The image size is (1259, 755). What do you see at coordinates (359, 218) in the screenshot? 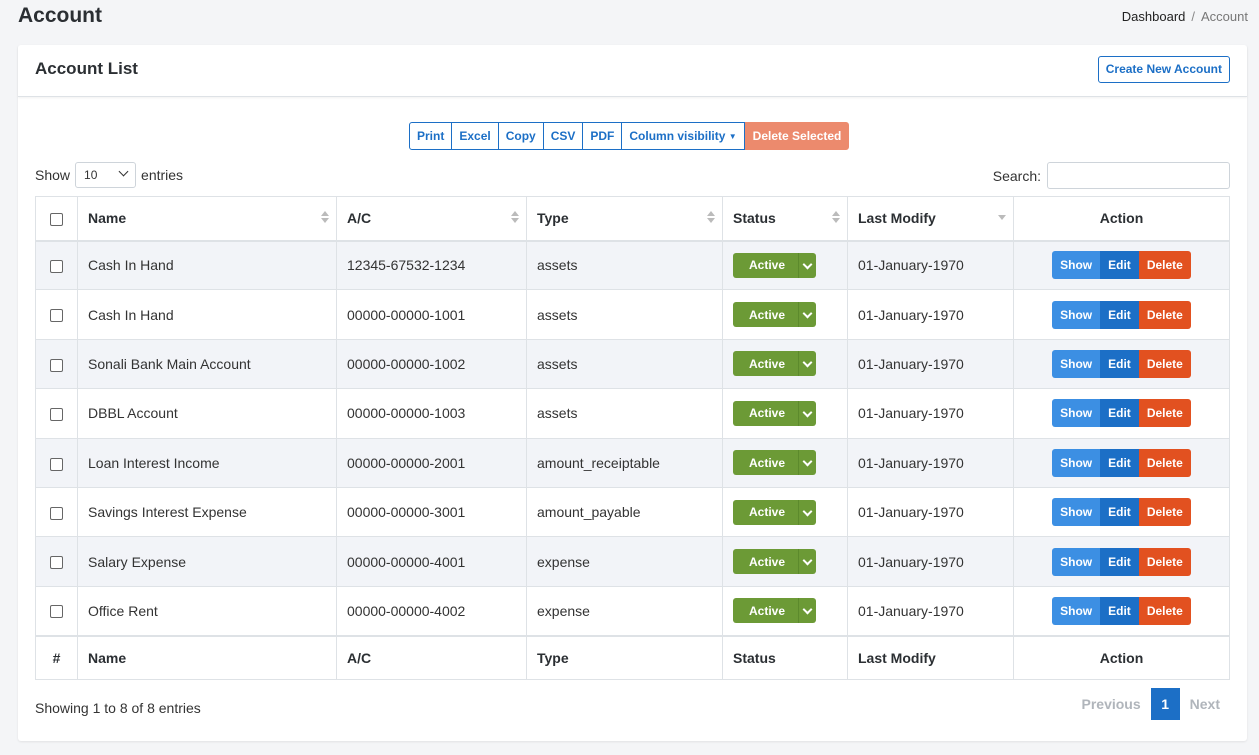
I see `ac-header-label: A/C` at bounding box center [359, 218].